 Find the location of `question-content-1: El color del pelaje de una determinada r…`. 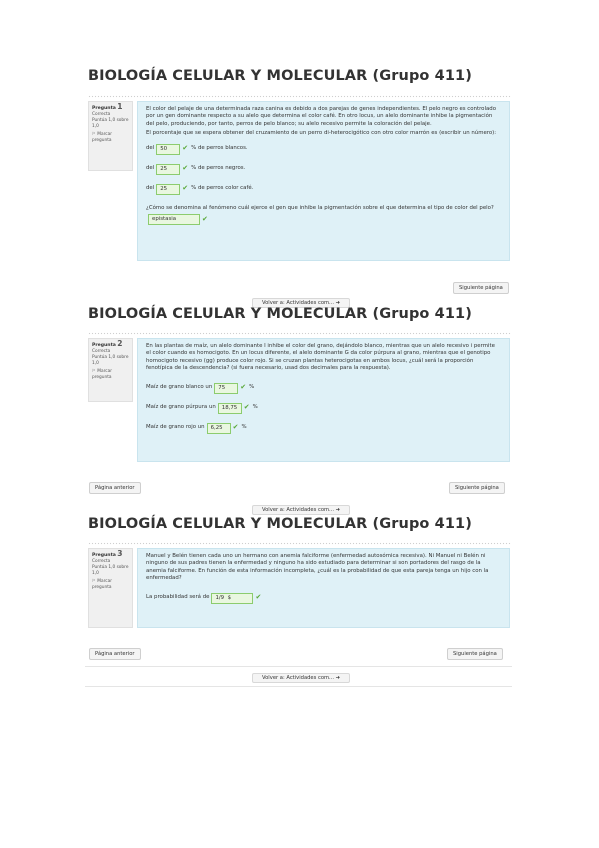

question-content-1: El color del pelaje de una determinada r… is located at coordinates (323, 181).